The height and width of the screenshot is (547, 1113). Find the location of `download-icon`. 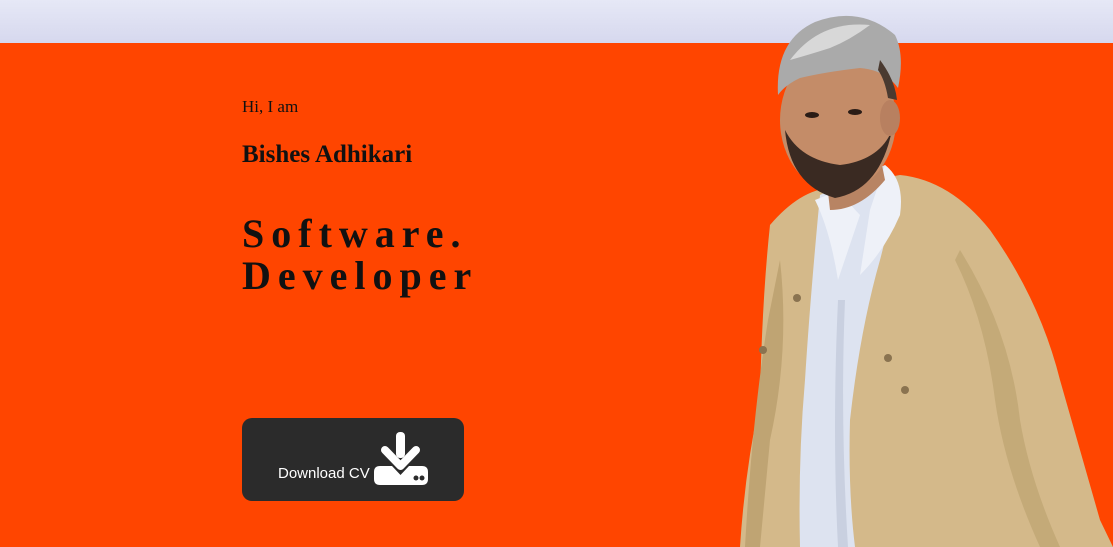

download-icon is located at coordinates (401, 458).